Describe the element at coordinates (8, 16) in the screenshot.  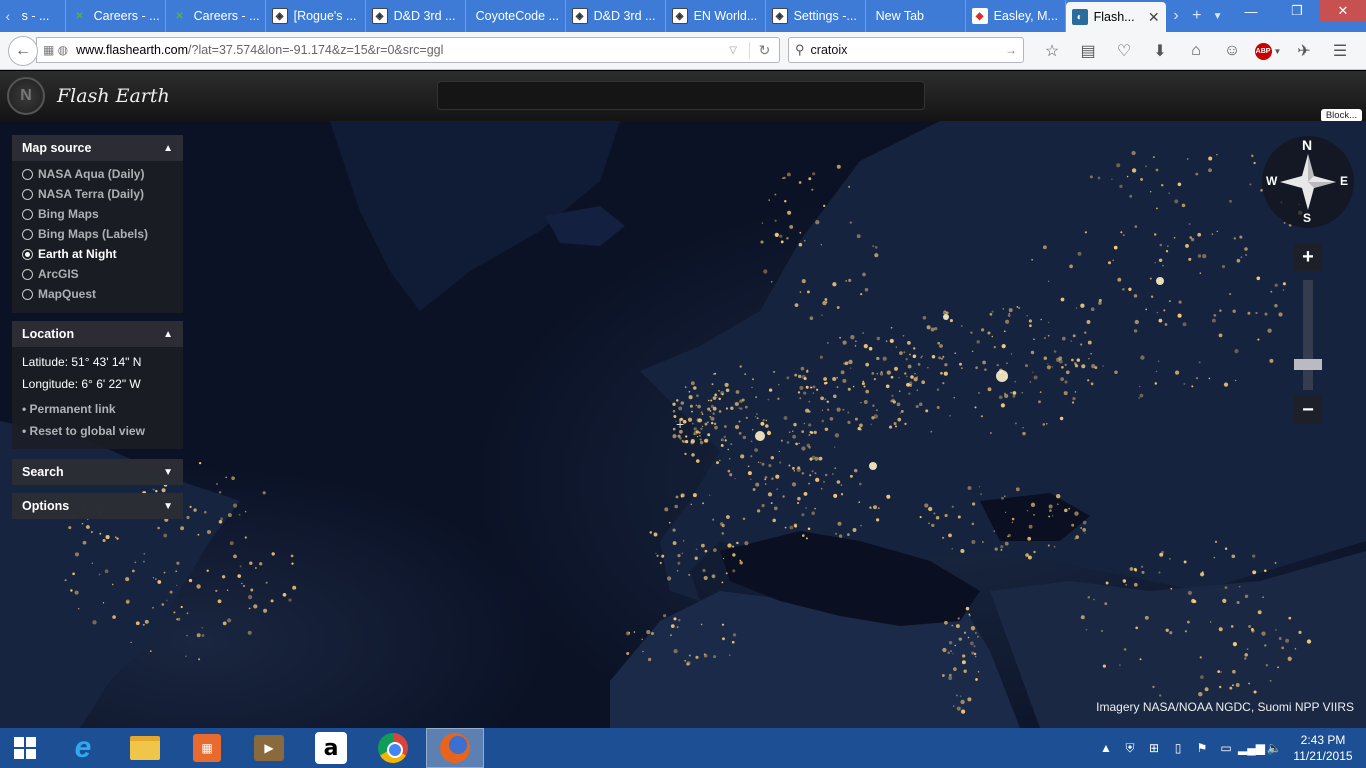
I see `tab-scroll-left-icon: ‹` at that location.